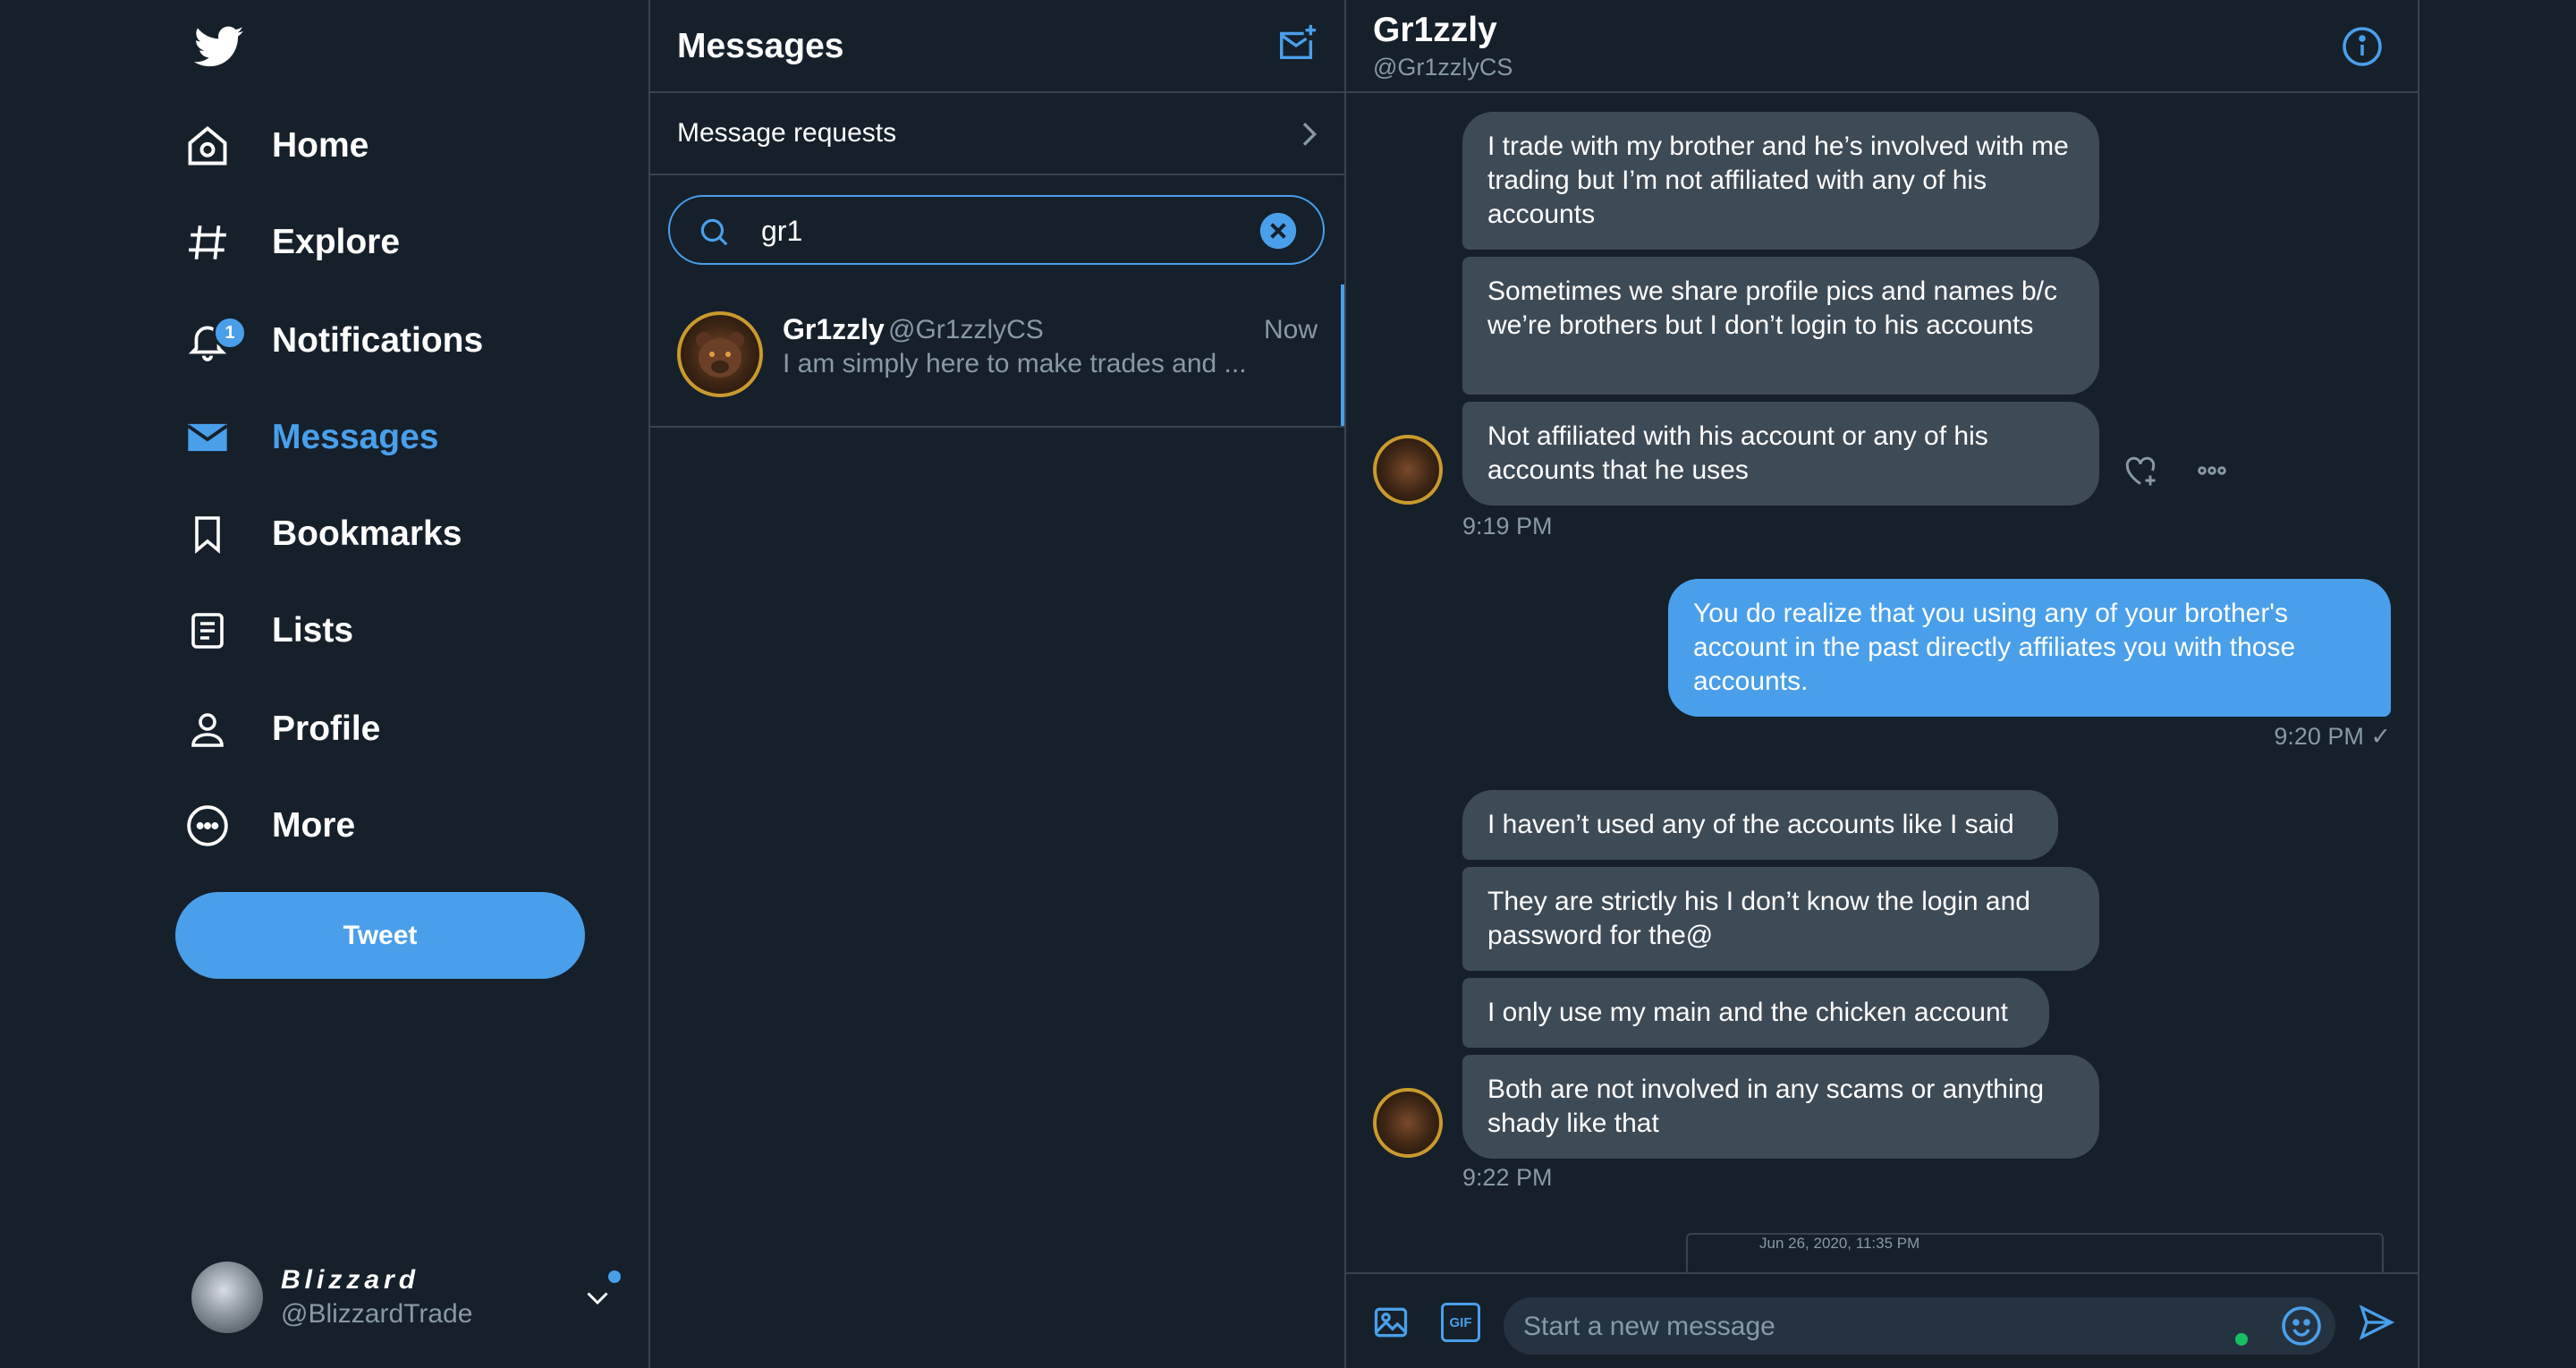 This screenshot has height=1368, width=2576. What do you see at coordinates (2497, 684) in the screenshot?
I see `right-gutter` at bounding box center [2497, 684].